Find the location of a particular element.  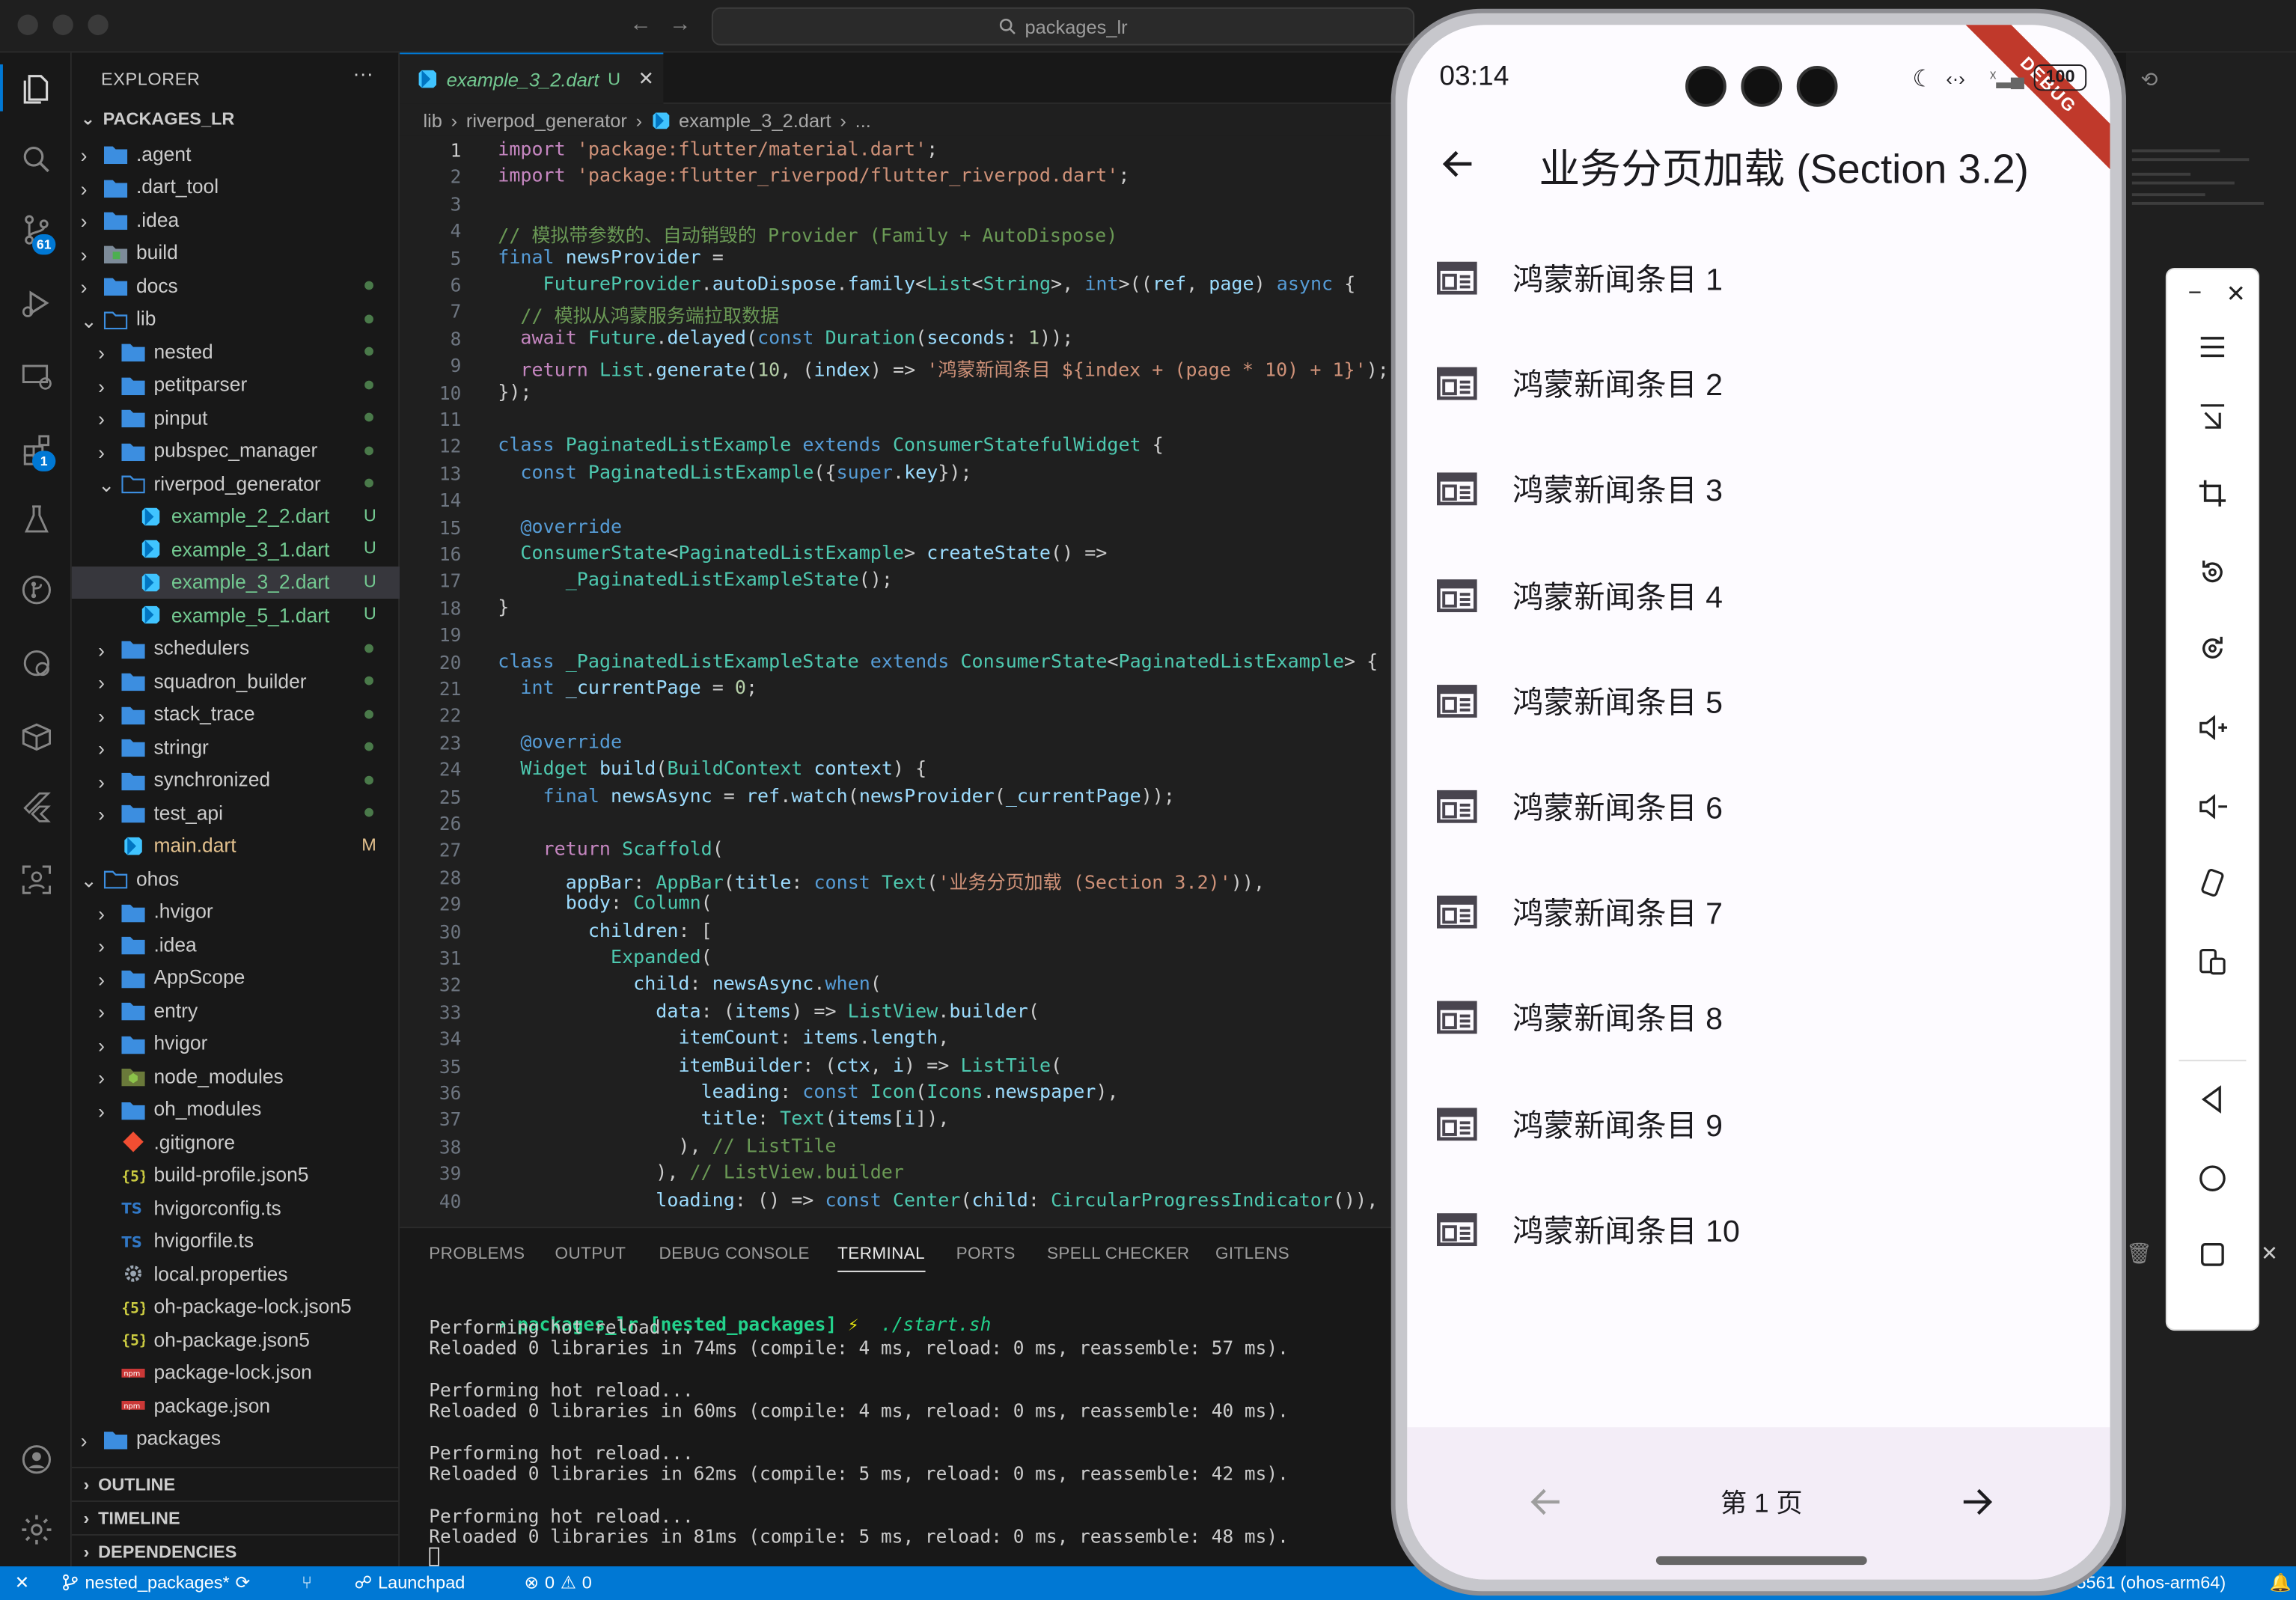

file-item: {5} build-profile.json5 is located at coordinates (236, 1174).